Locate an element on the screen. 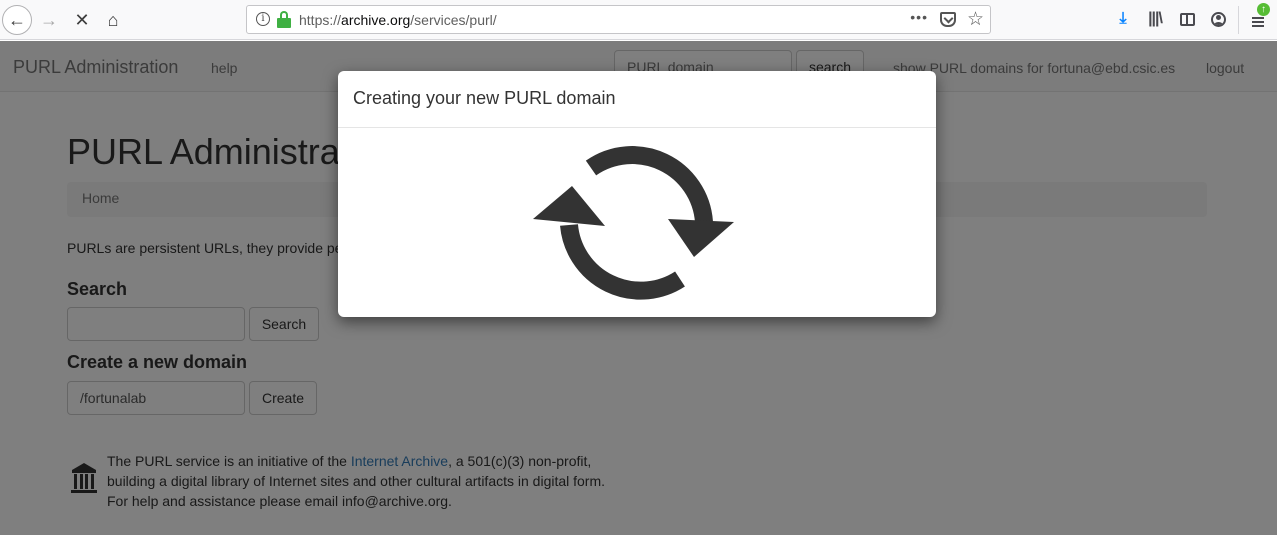  lock-icon is located at coordinates (284, 19).